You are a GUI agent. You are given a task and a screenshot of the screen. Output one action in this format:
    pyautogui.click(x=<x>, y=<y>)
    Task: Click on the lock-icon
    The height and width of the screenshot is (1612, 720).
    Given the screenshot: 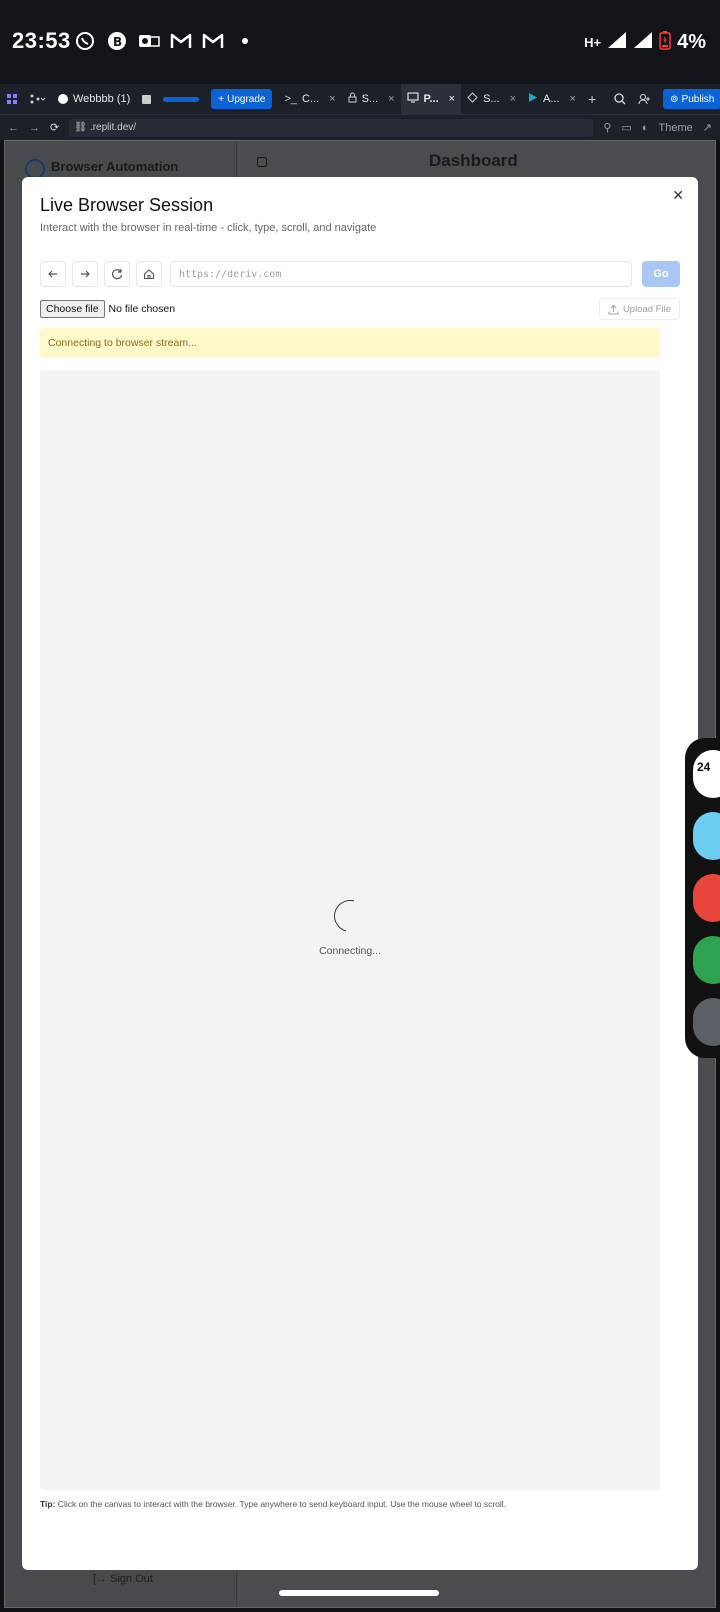 What is the action you would take?
    pyautogui.click(x=352, y=99)
    